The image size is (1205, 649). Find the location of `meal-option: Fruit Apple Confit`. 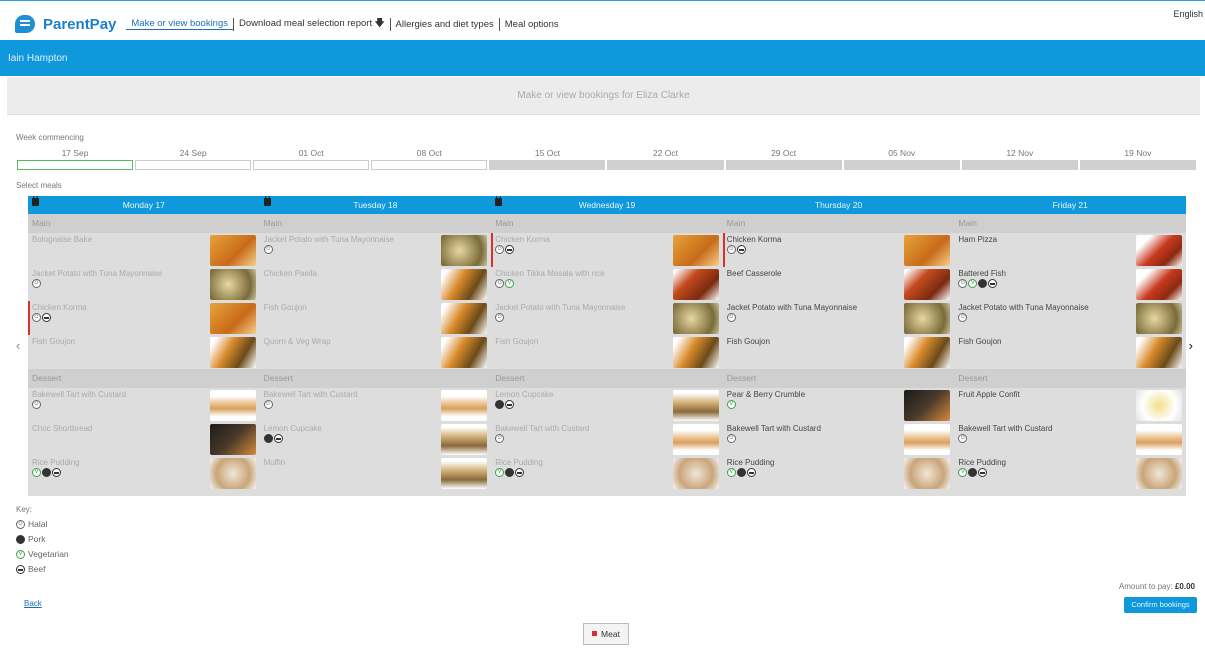

meal-option: Fruit Apple Confit is located at coordinates (1070, 405).